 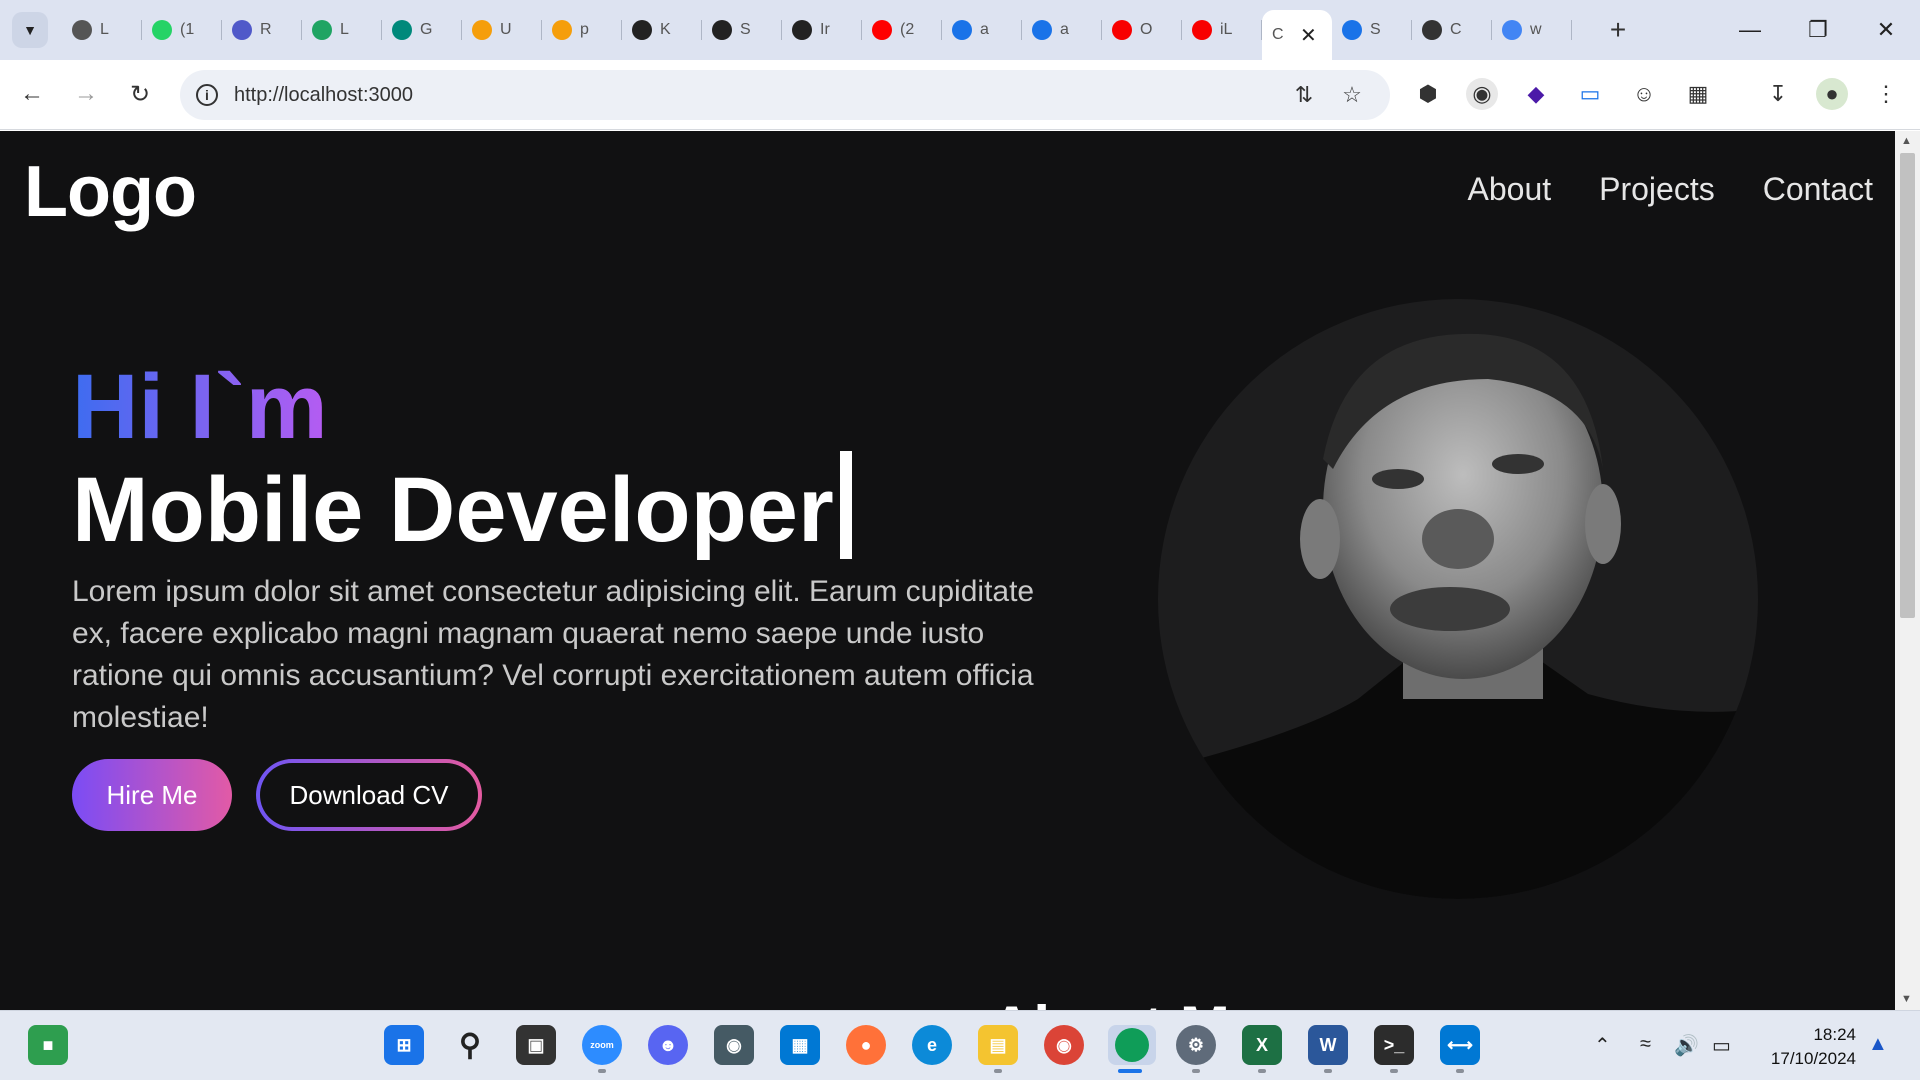 What do you see at coordinates (668, 1045) in the screenshot?
I see `discord-icon: ☻` at bounding box center [668, 1045].